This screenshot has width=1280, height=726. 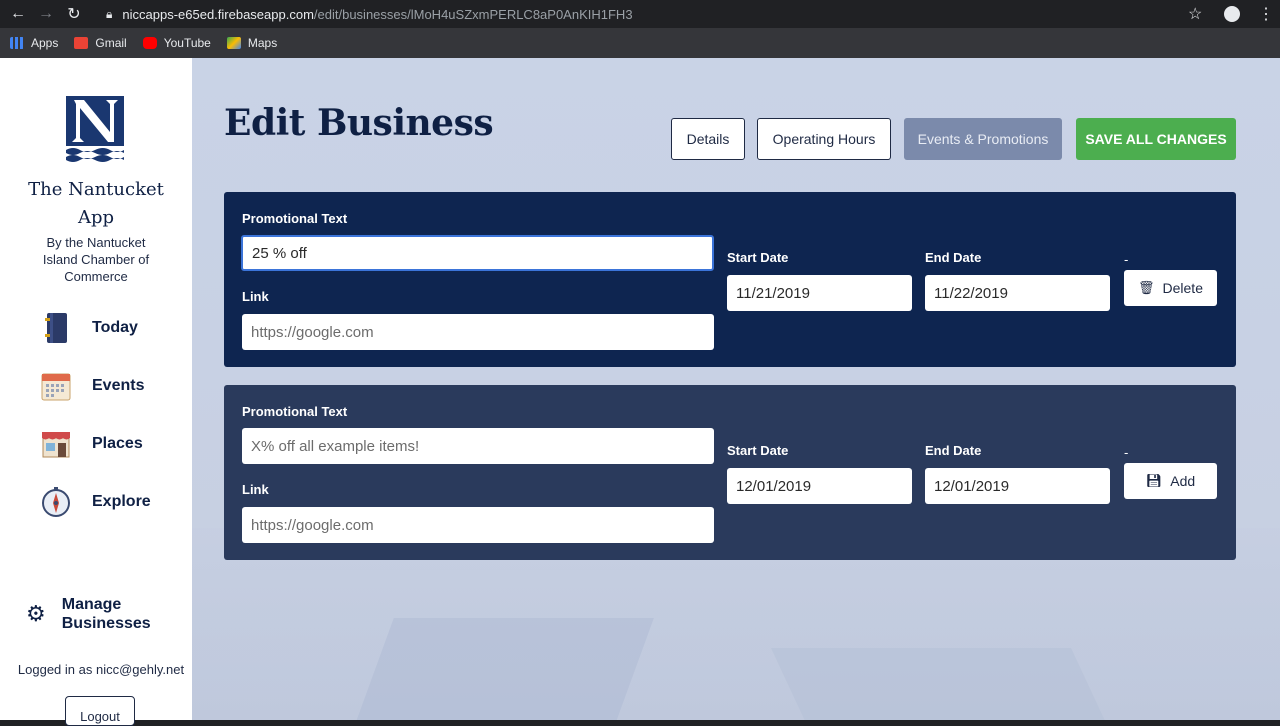 What do you see at coordinates (45, 43) in the screenshot?
I see `bookmark-label: Apps` at bounding box center [45, 43].